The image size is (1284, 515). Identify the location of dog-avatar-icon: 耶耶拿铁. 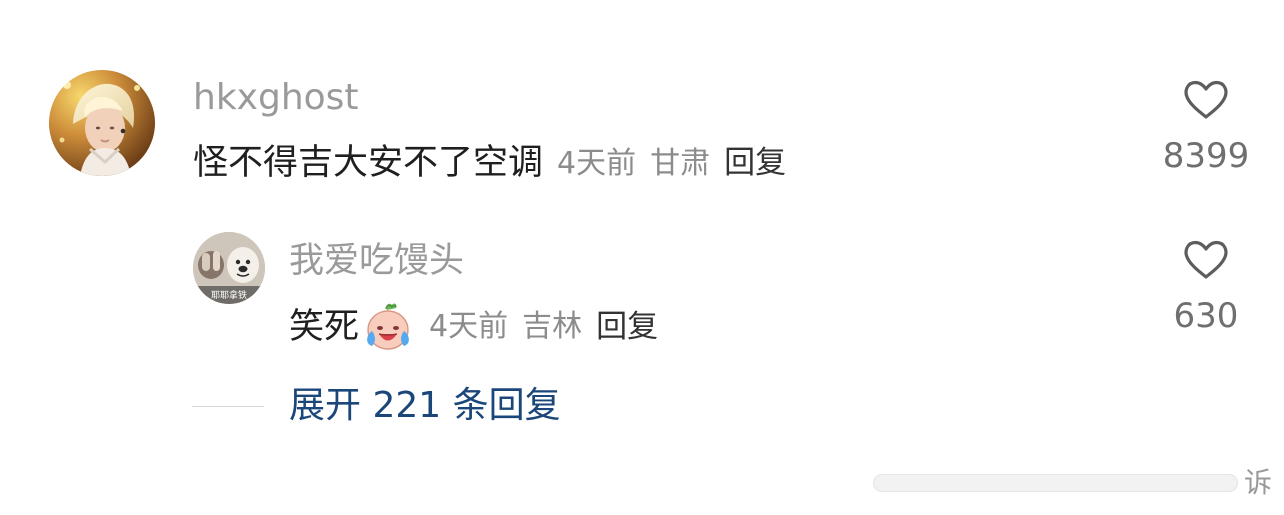
(229, 268).